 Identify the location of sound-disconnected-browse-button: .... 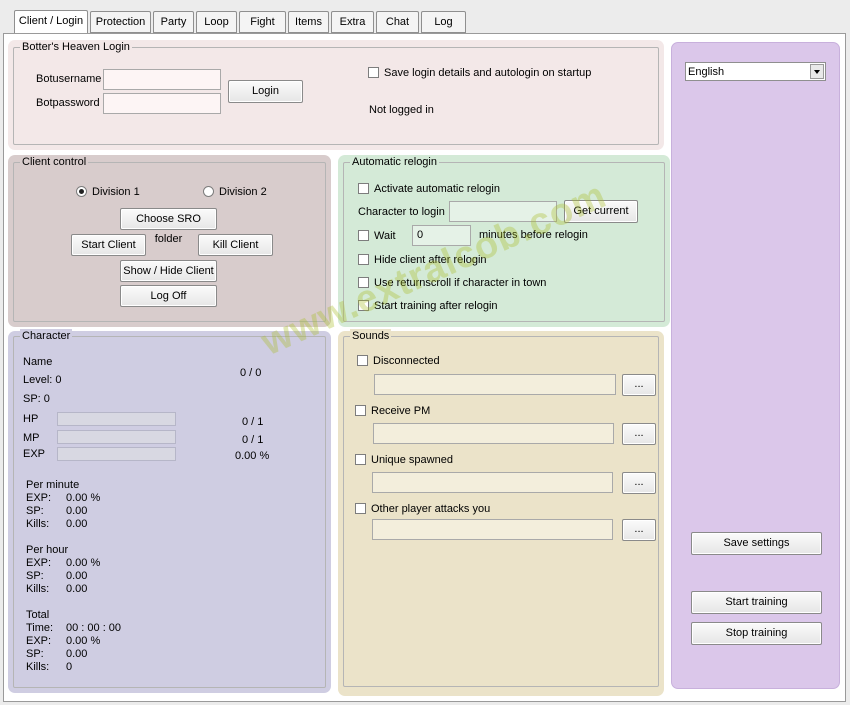
(639, 385).